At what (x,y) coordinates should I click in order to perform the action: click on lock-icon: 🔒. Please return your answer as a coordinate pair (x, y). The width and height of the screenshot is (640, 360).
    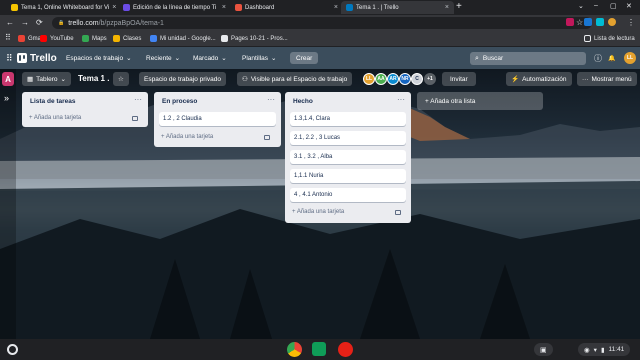
    Looking at the image, I should click on (61, 23).